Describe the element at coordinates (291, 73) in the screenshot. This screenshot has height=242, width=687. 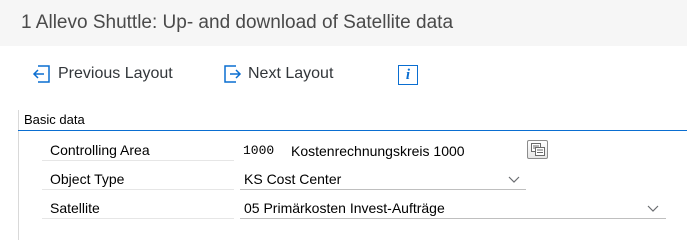
I see `next-layout-label: Next Layout` at that location.